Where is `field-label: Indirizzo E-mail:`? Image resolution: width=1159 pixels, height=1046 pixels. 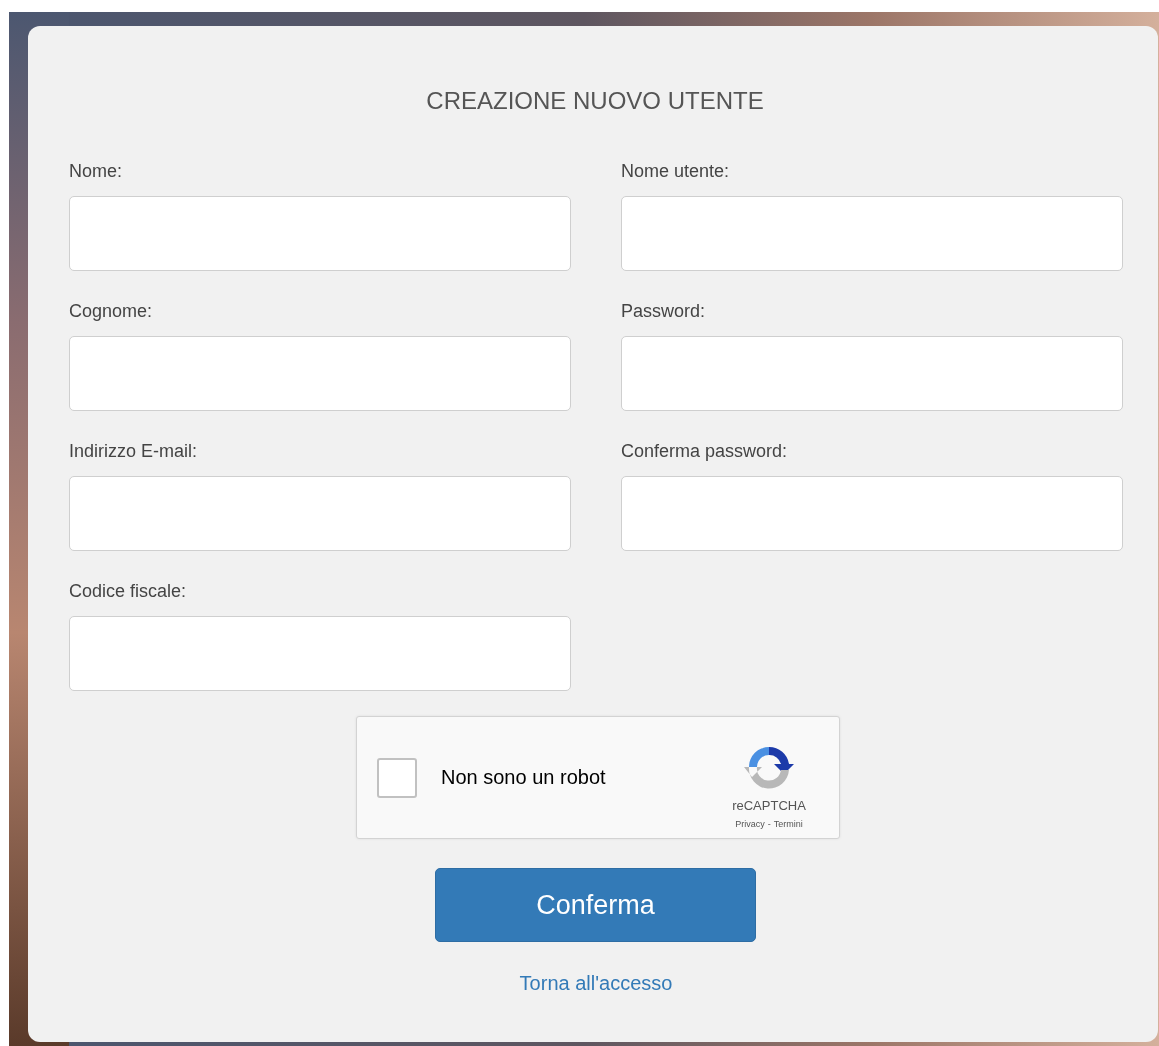 field-label: Indirizzo E-mail: is located at coordinates (134, 451).